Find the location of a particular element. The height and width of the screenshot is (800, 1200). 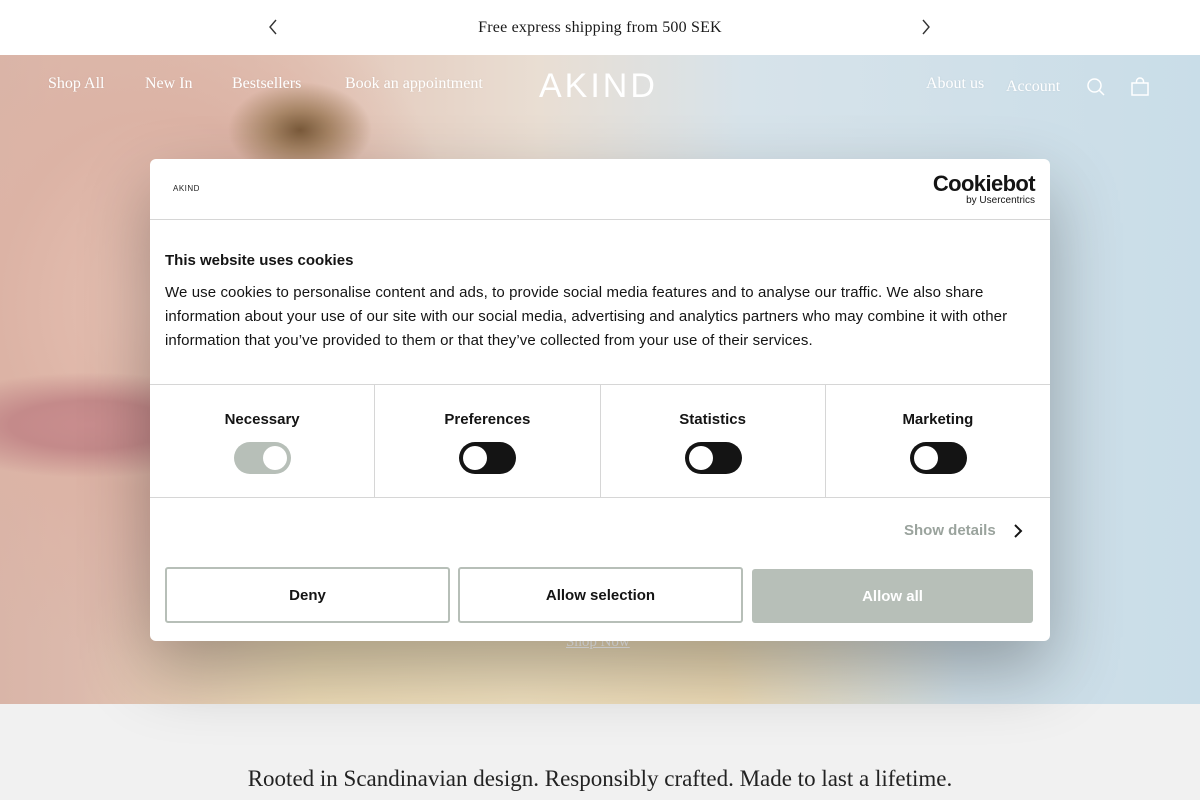

announcement-bar: Free express shipping from 500 SEK is located at coordinates (600, 27).